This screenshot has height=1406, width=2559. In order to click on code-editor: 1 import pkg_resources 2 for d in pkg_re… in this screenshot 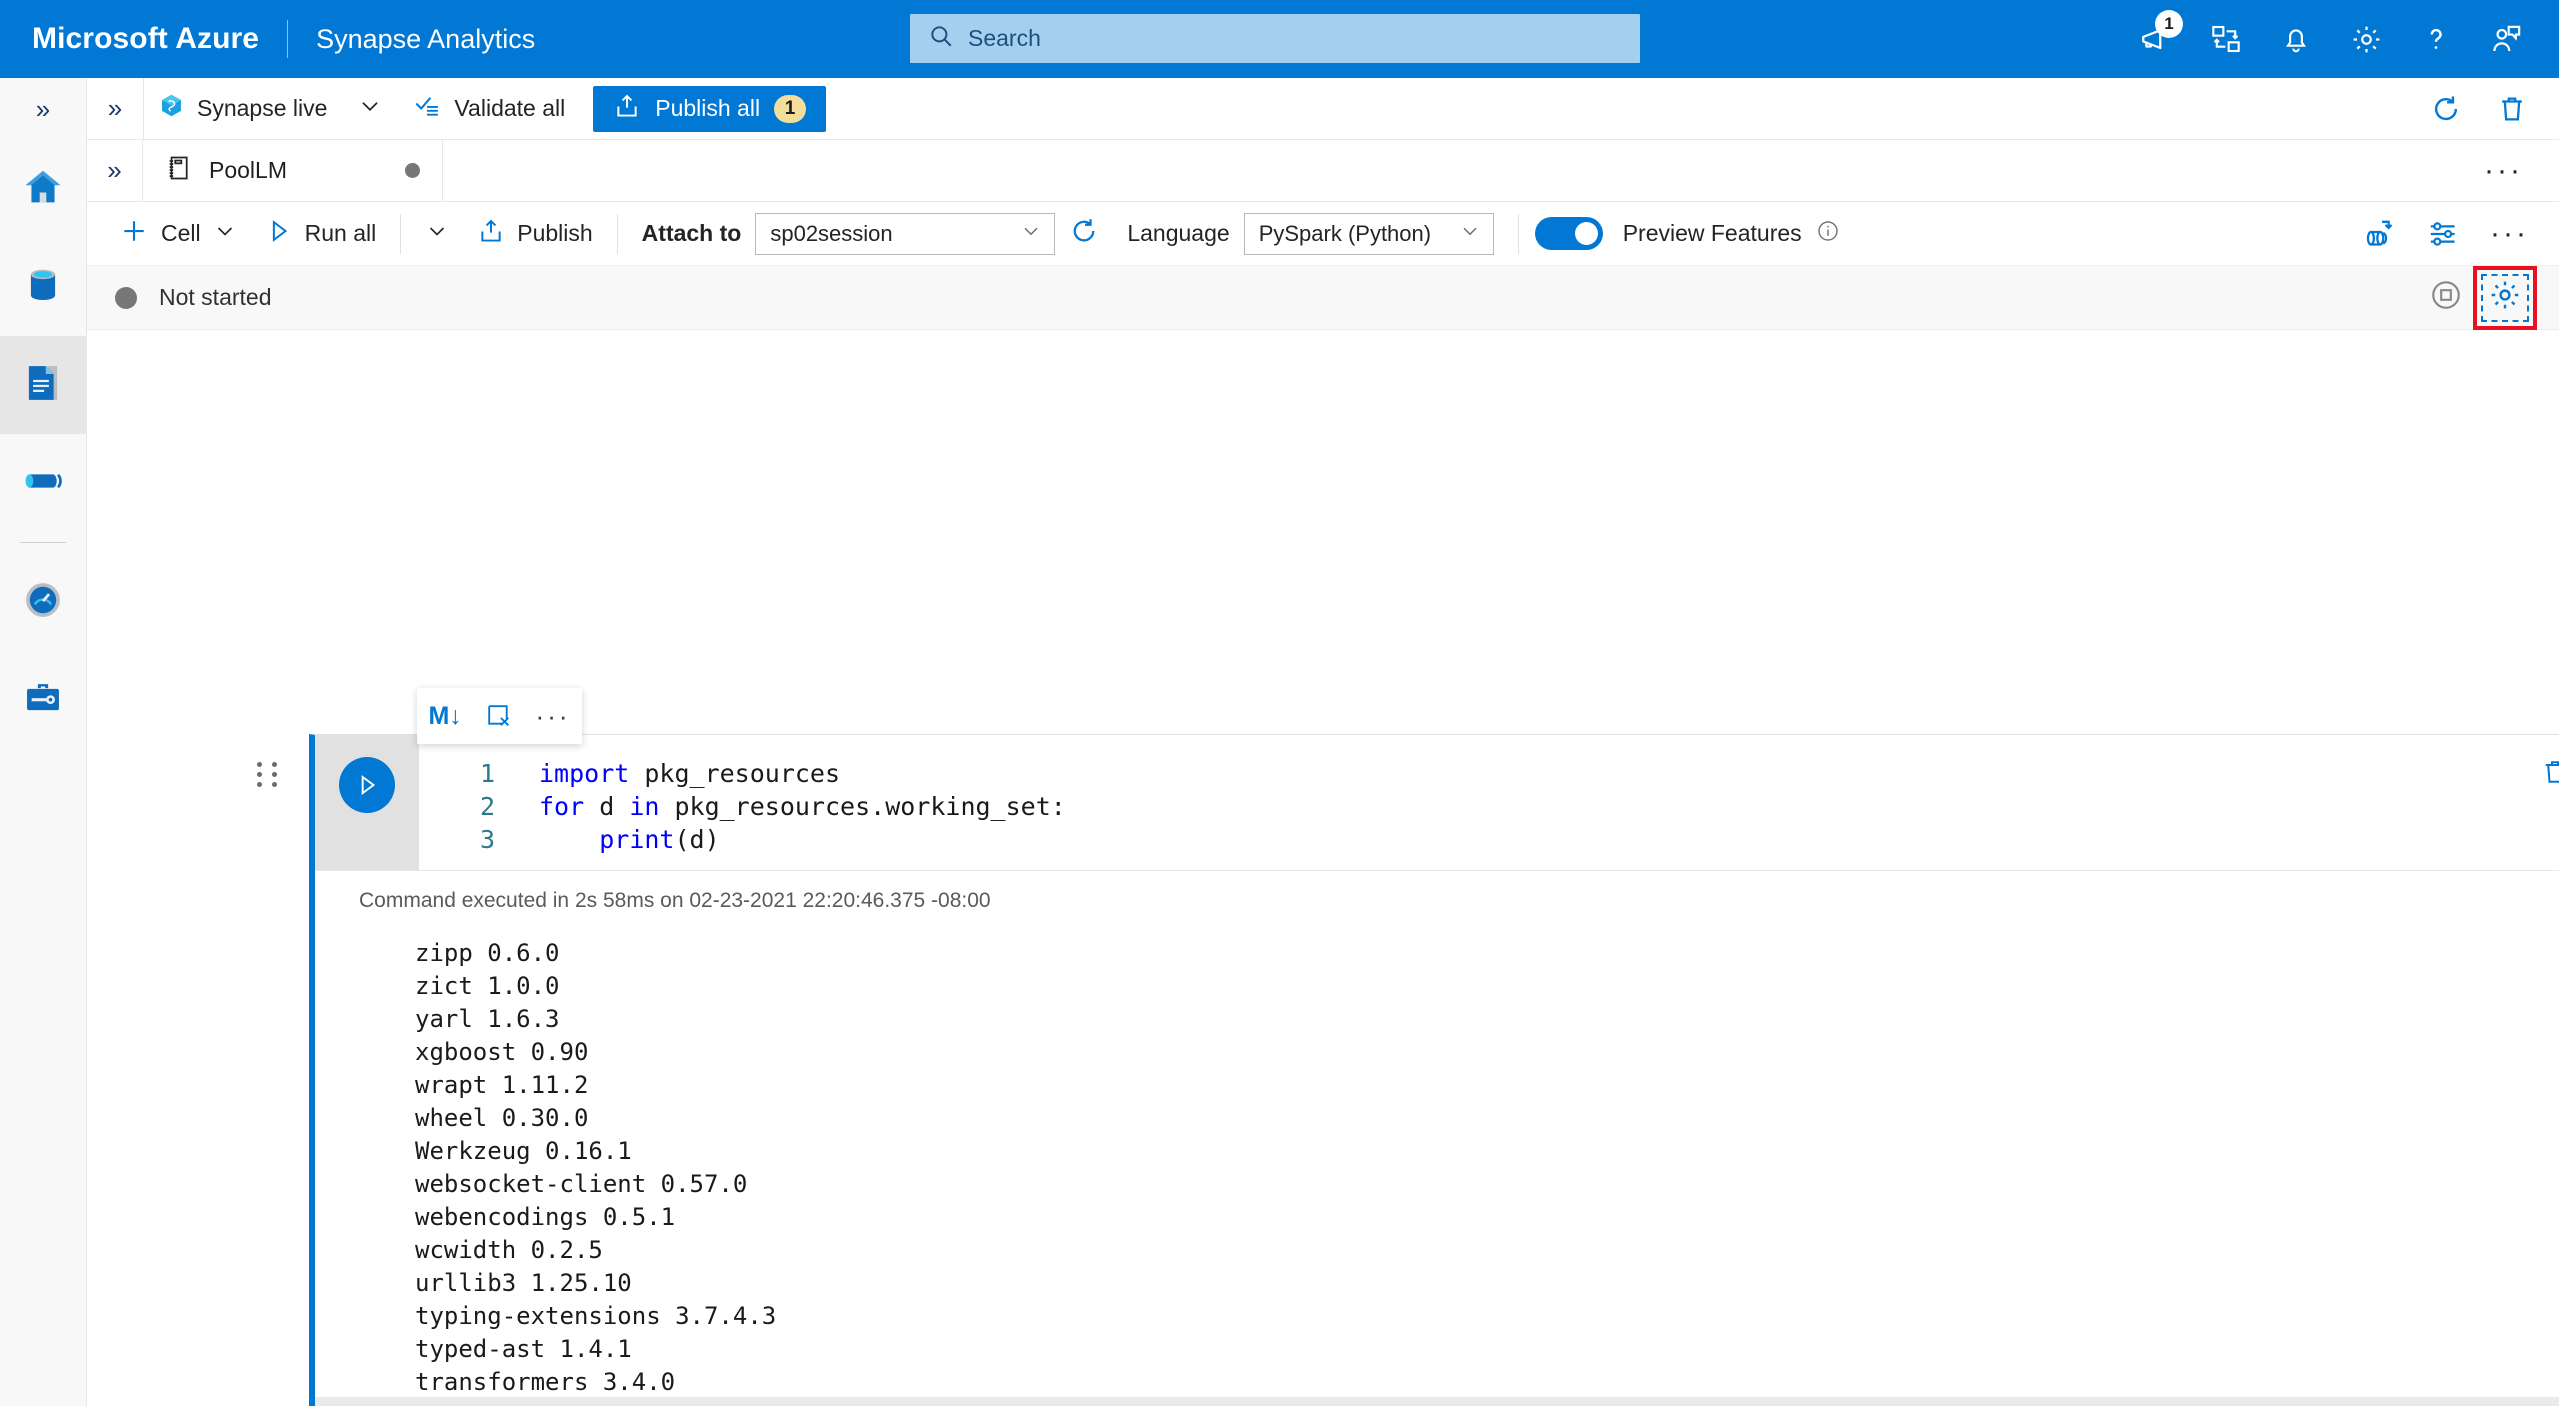, I will do `click(1489, 802)`.